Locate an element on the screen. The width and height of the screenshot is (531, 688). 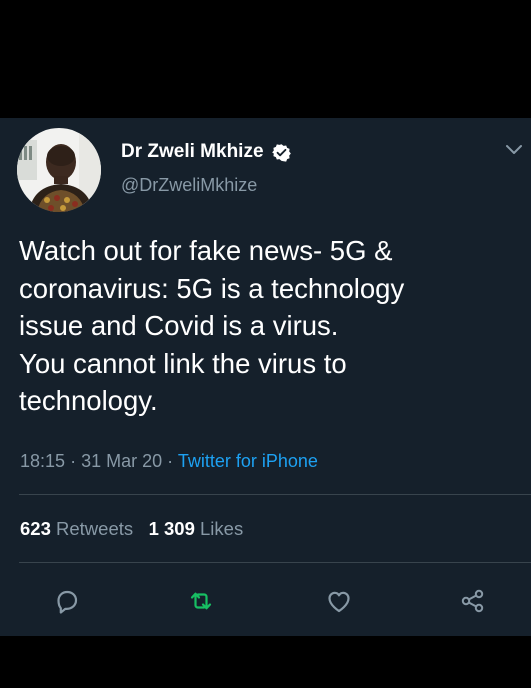
retweets-label: Retweets is located at coordinates (95, 528).